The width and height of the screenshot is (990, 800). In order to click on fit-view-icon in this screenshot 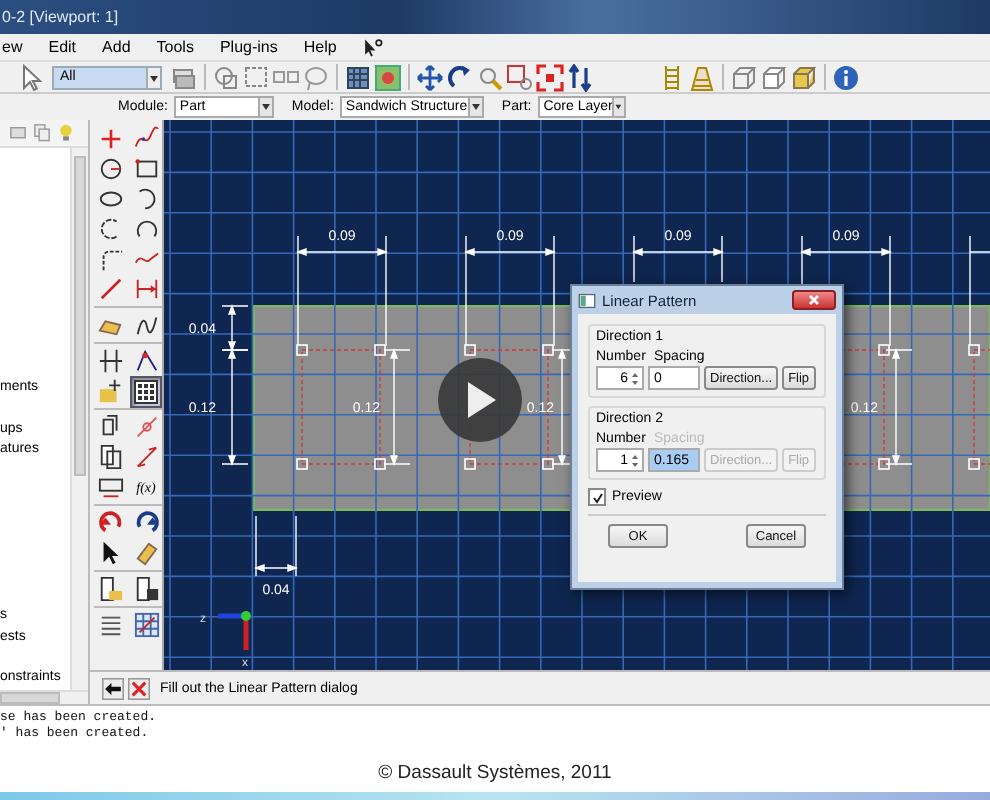, I will do `click(550, 77)`.